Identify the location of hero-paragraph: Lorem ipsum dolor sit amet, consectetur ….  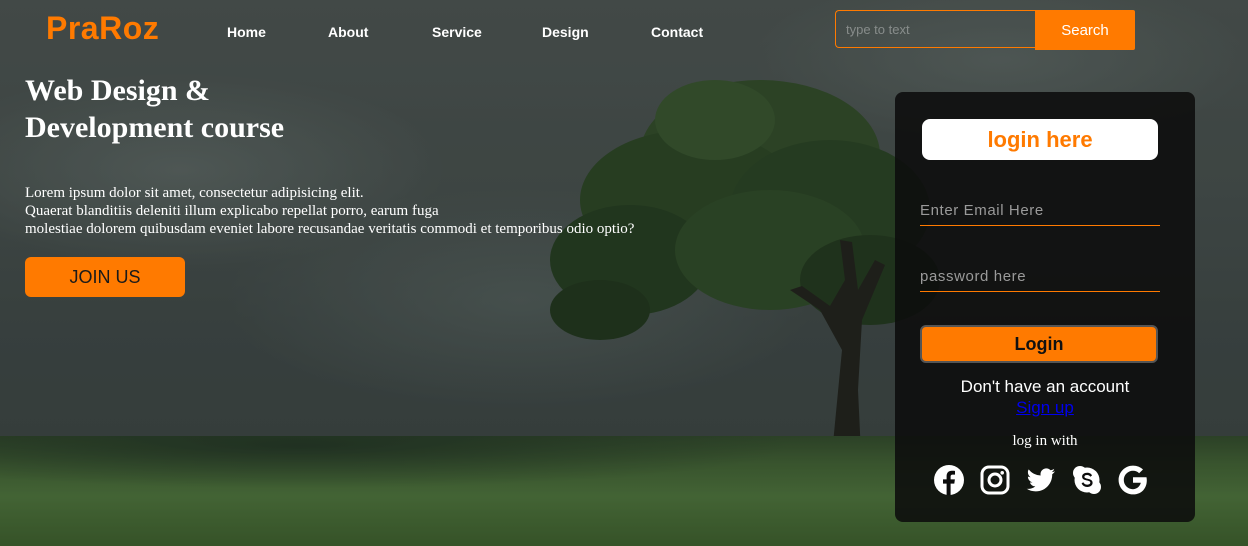
(375, 211).